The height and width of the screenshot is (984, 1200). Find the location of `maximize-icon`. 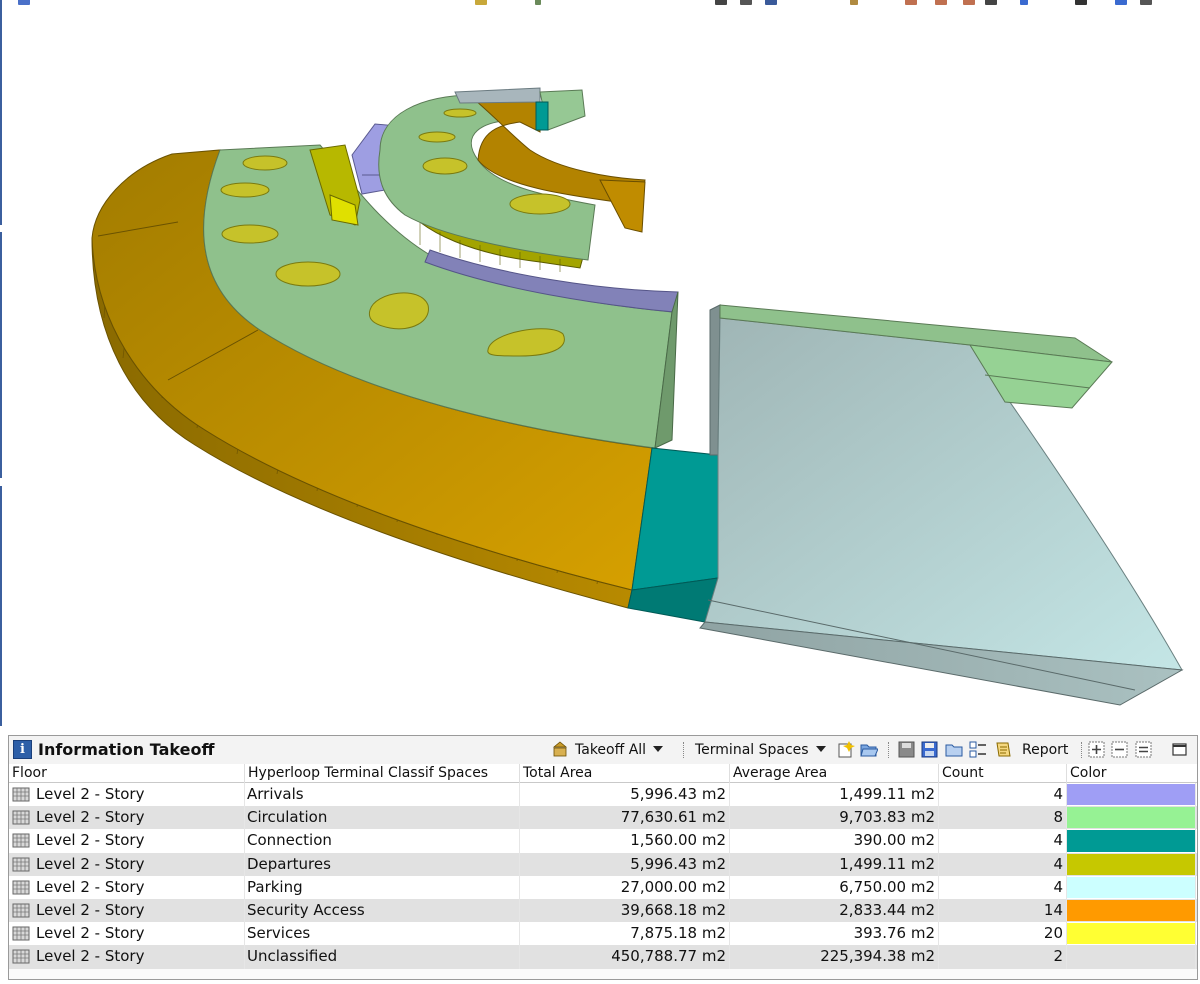

maximize-icon is located at coordinates (1180, 749).